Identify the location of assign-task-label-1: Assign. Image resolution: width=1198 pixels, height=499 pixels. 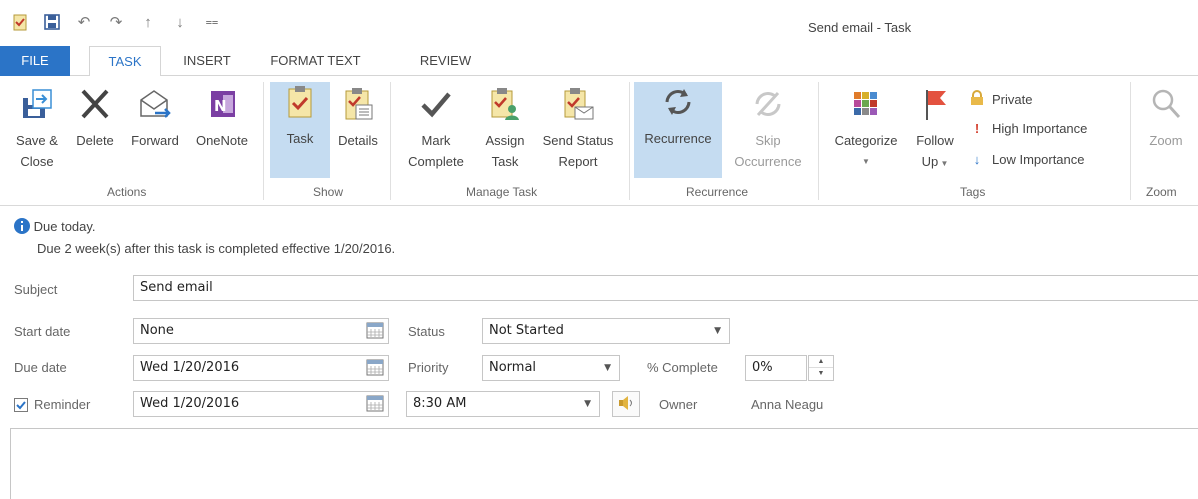
(505, 140).